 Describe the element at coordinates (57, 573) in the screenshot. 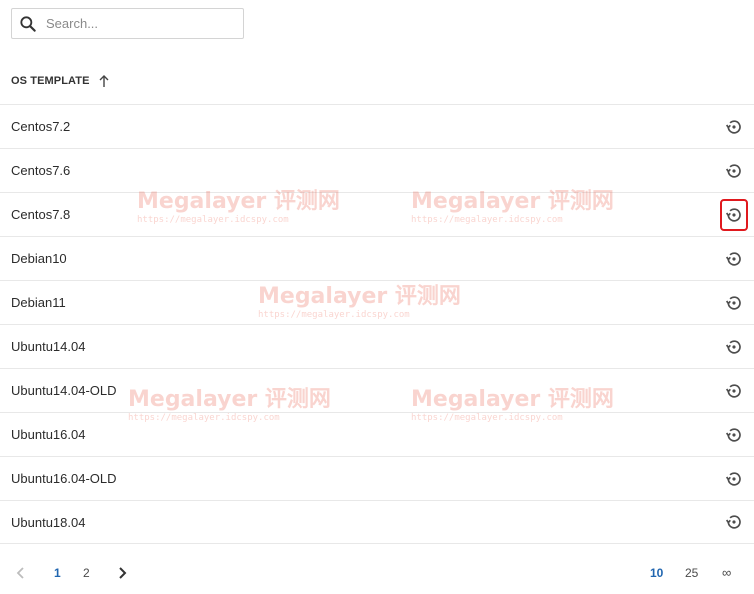

I see `page-1-button: 1` at that location.